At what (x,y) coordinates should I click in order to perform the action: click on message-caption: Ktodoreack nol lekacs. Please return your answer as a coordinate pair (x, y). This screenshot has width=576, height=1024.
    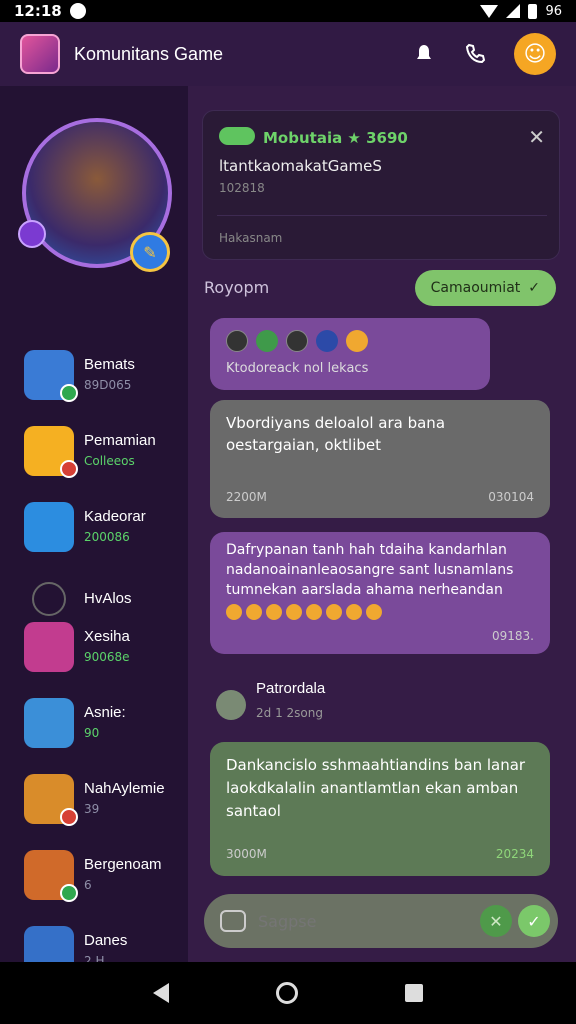
    Looking at the image, I should click on (297, 368).